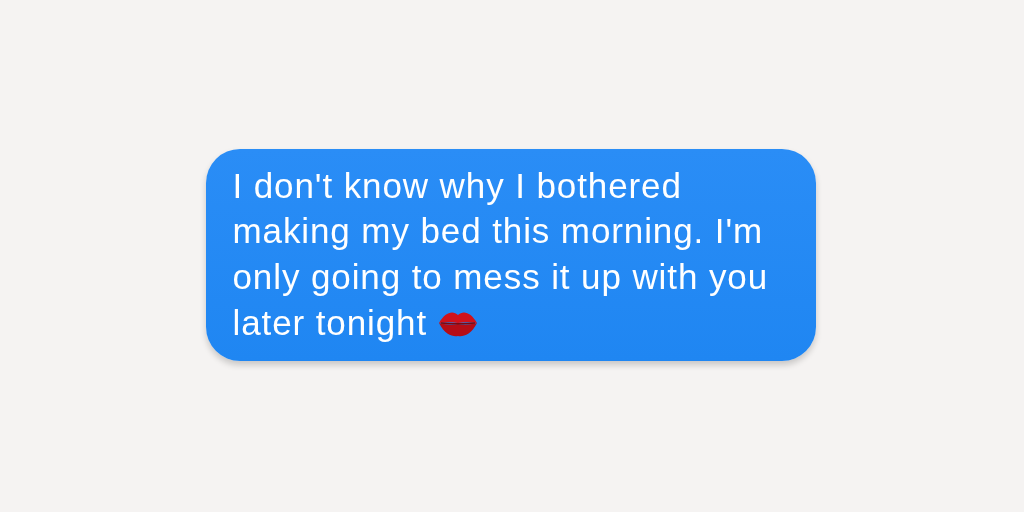 This screenshot has width=1024, height=512. I want to click on message-line: making my bed this morning. I'm, so click(498, 231).